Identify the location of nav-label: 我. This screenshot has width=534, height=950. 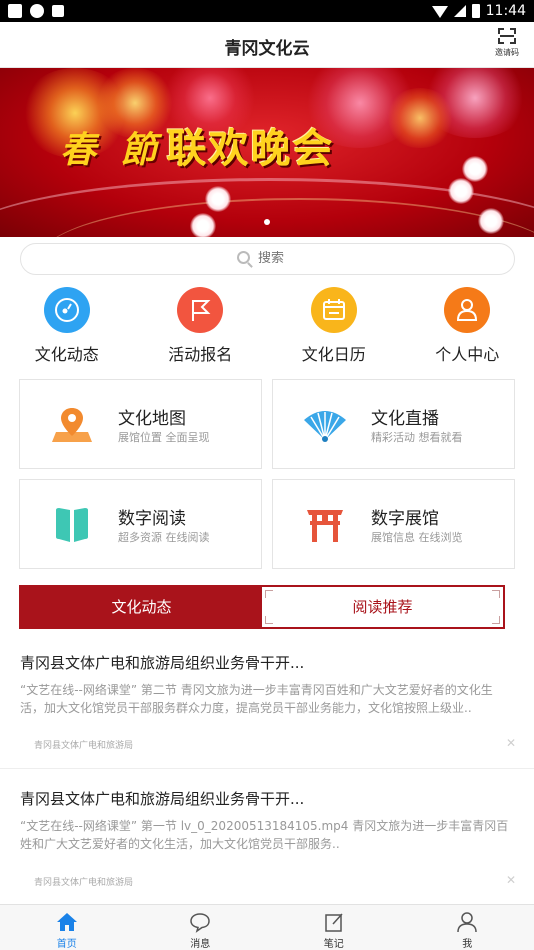
(467, 944).